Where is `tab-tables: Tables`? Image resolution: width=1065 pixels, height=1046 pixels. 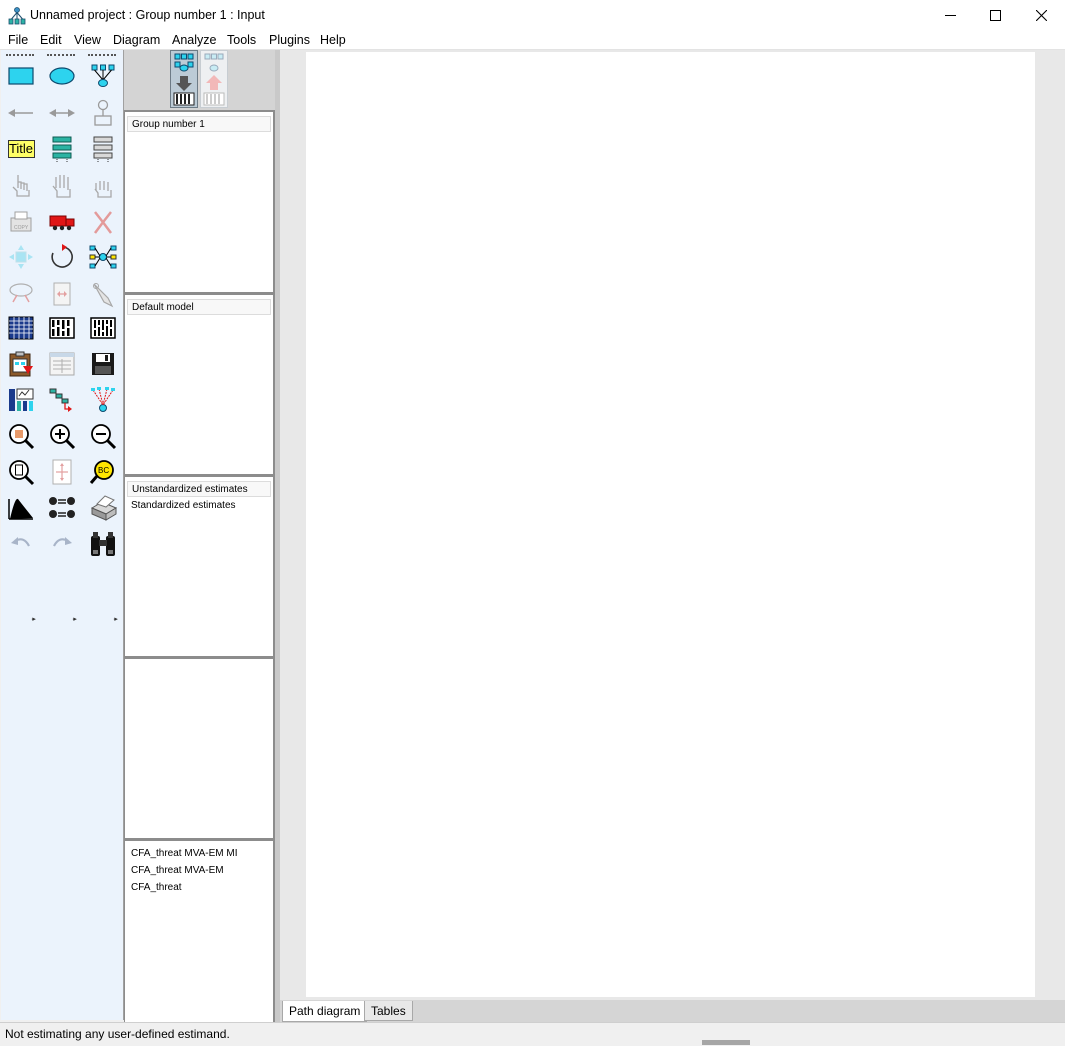
tab-tables: Tables is located at coordinates (388, 1011).